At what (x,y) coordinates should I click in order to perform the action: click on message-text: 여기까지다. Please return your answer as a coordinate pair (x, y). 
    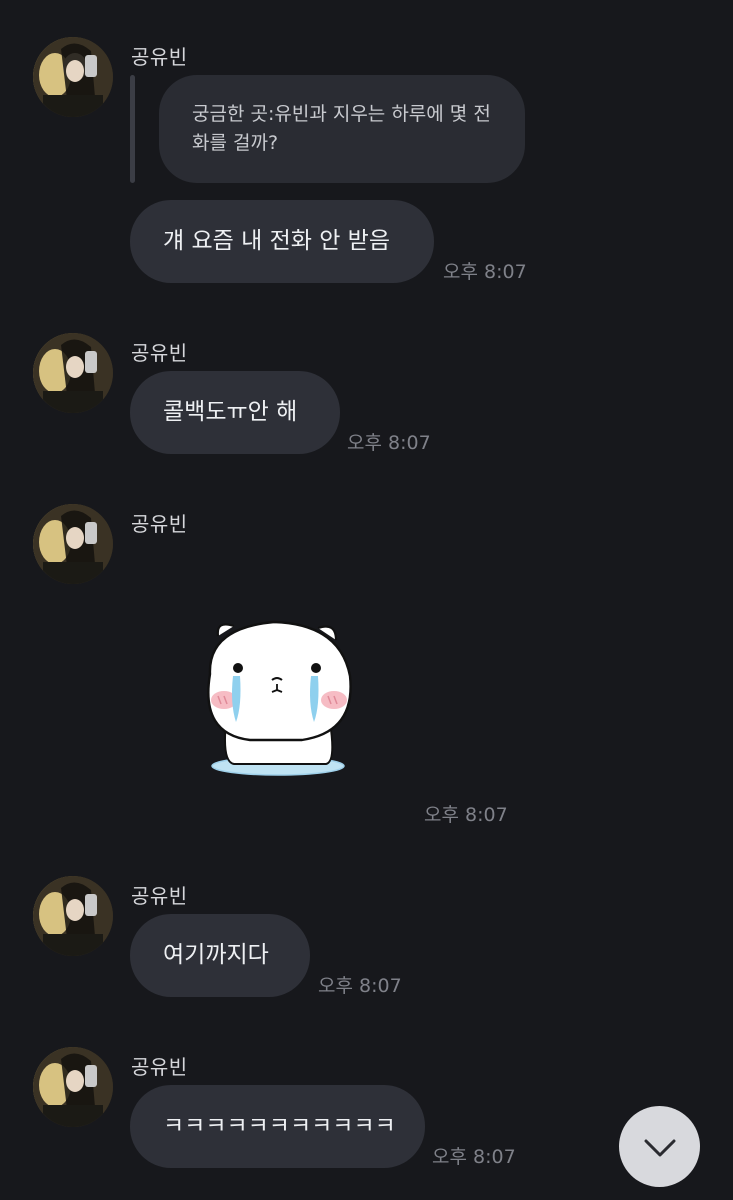
    Looking at the image, I should click on (216, 955).